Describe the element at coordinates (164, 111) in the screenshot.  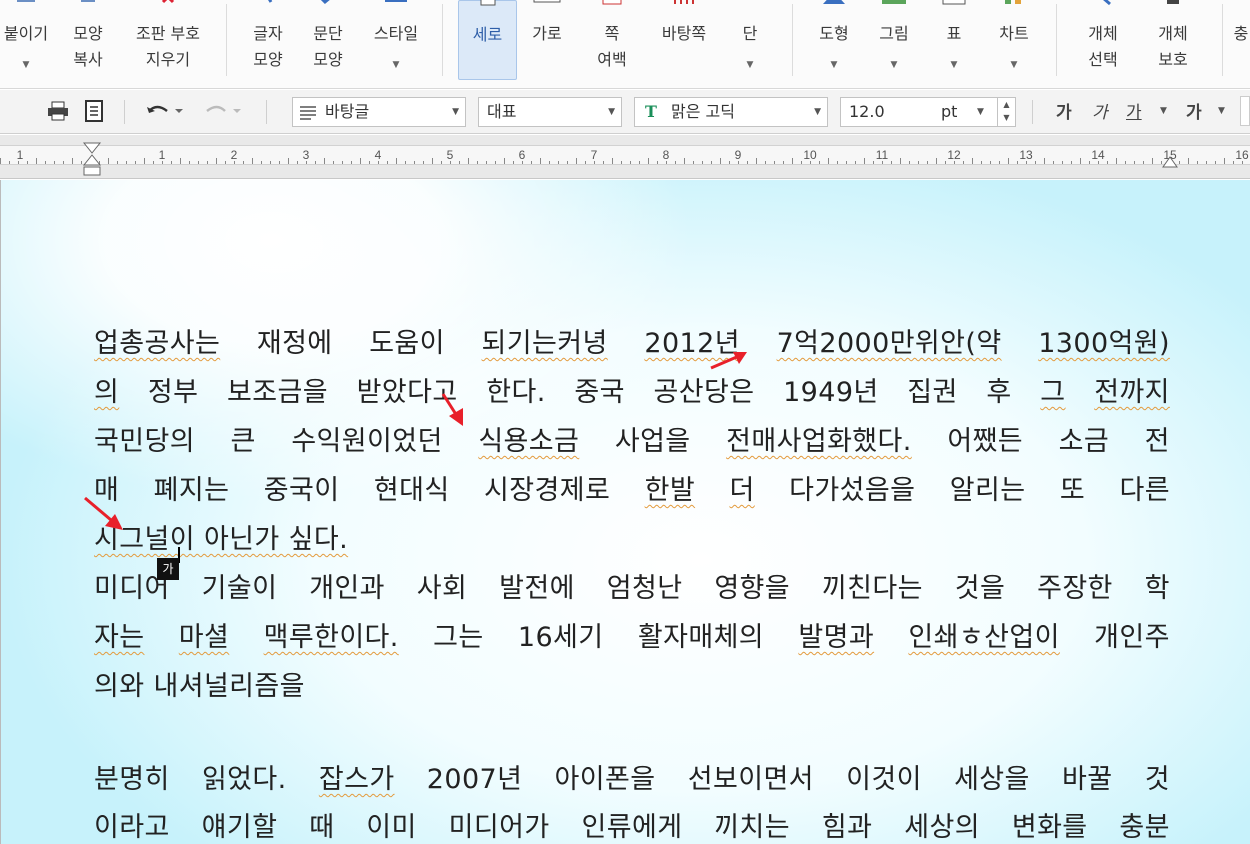
I see `undo-button` at that location.